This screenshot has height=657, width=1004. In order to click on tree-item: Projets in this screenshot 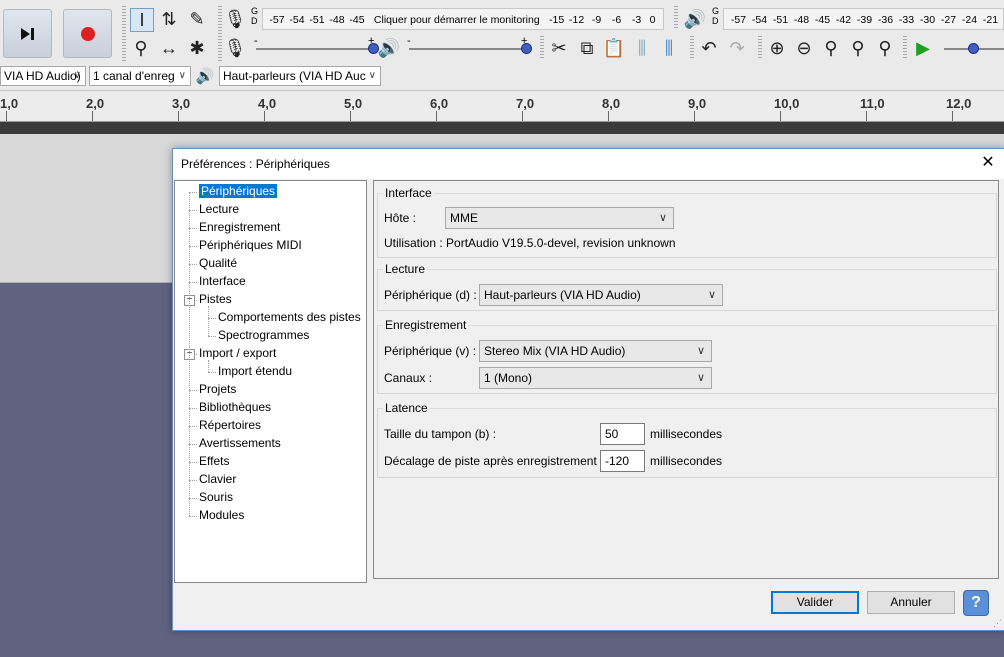, I will do `click(217, 389)`.